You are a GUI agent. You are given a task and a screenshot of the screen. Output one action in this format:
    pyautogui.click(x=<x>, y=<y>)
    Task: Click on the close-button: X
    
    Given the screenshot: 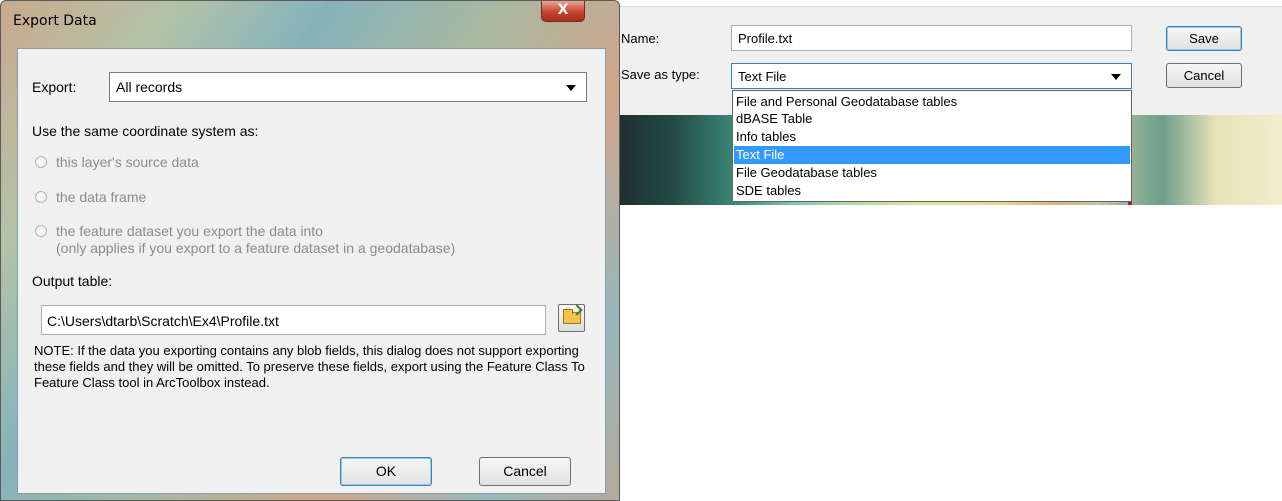 What is the action you would take?
    pyautogui.click(x=563, y=11)
    